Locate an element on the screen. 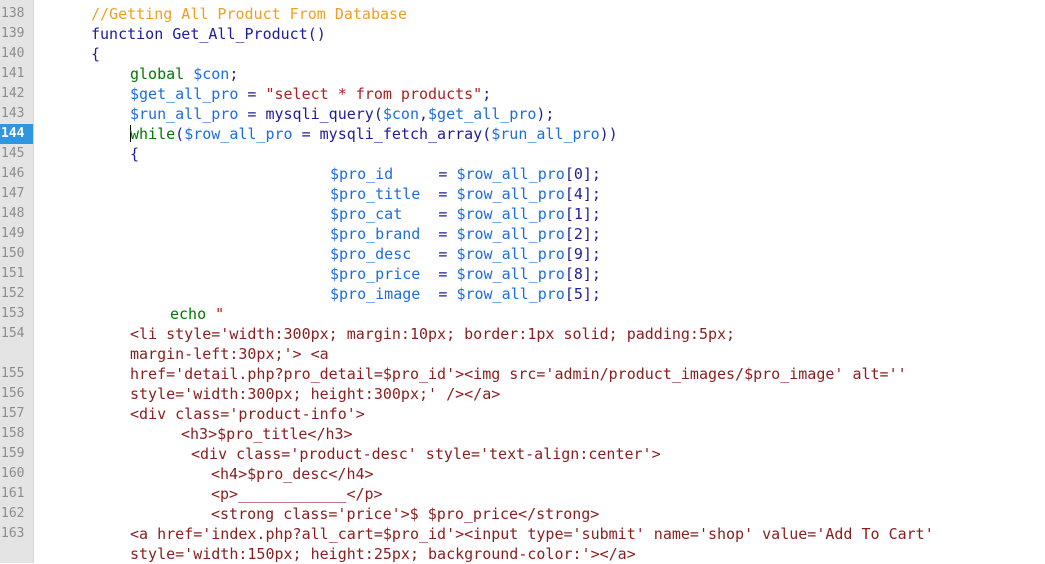  code-line: <p>____________</p> is located at coordinates (297, 494).